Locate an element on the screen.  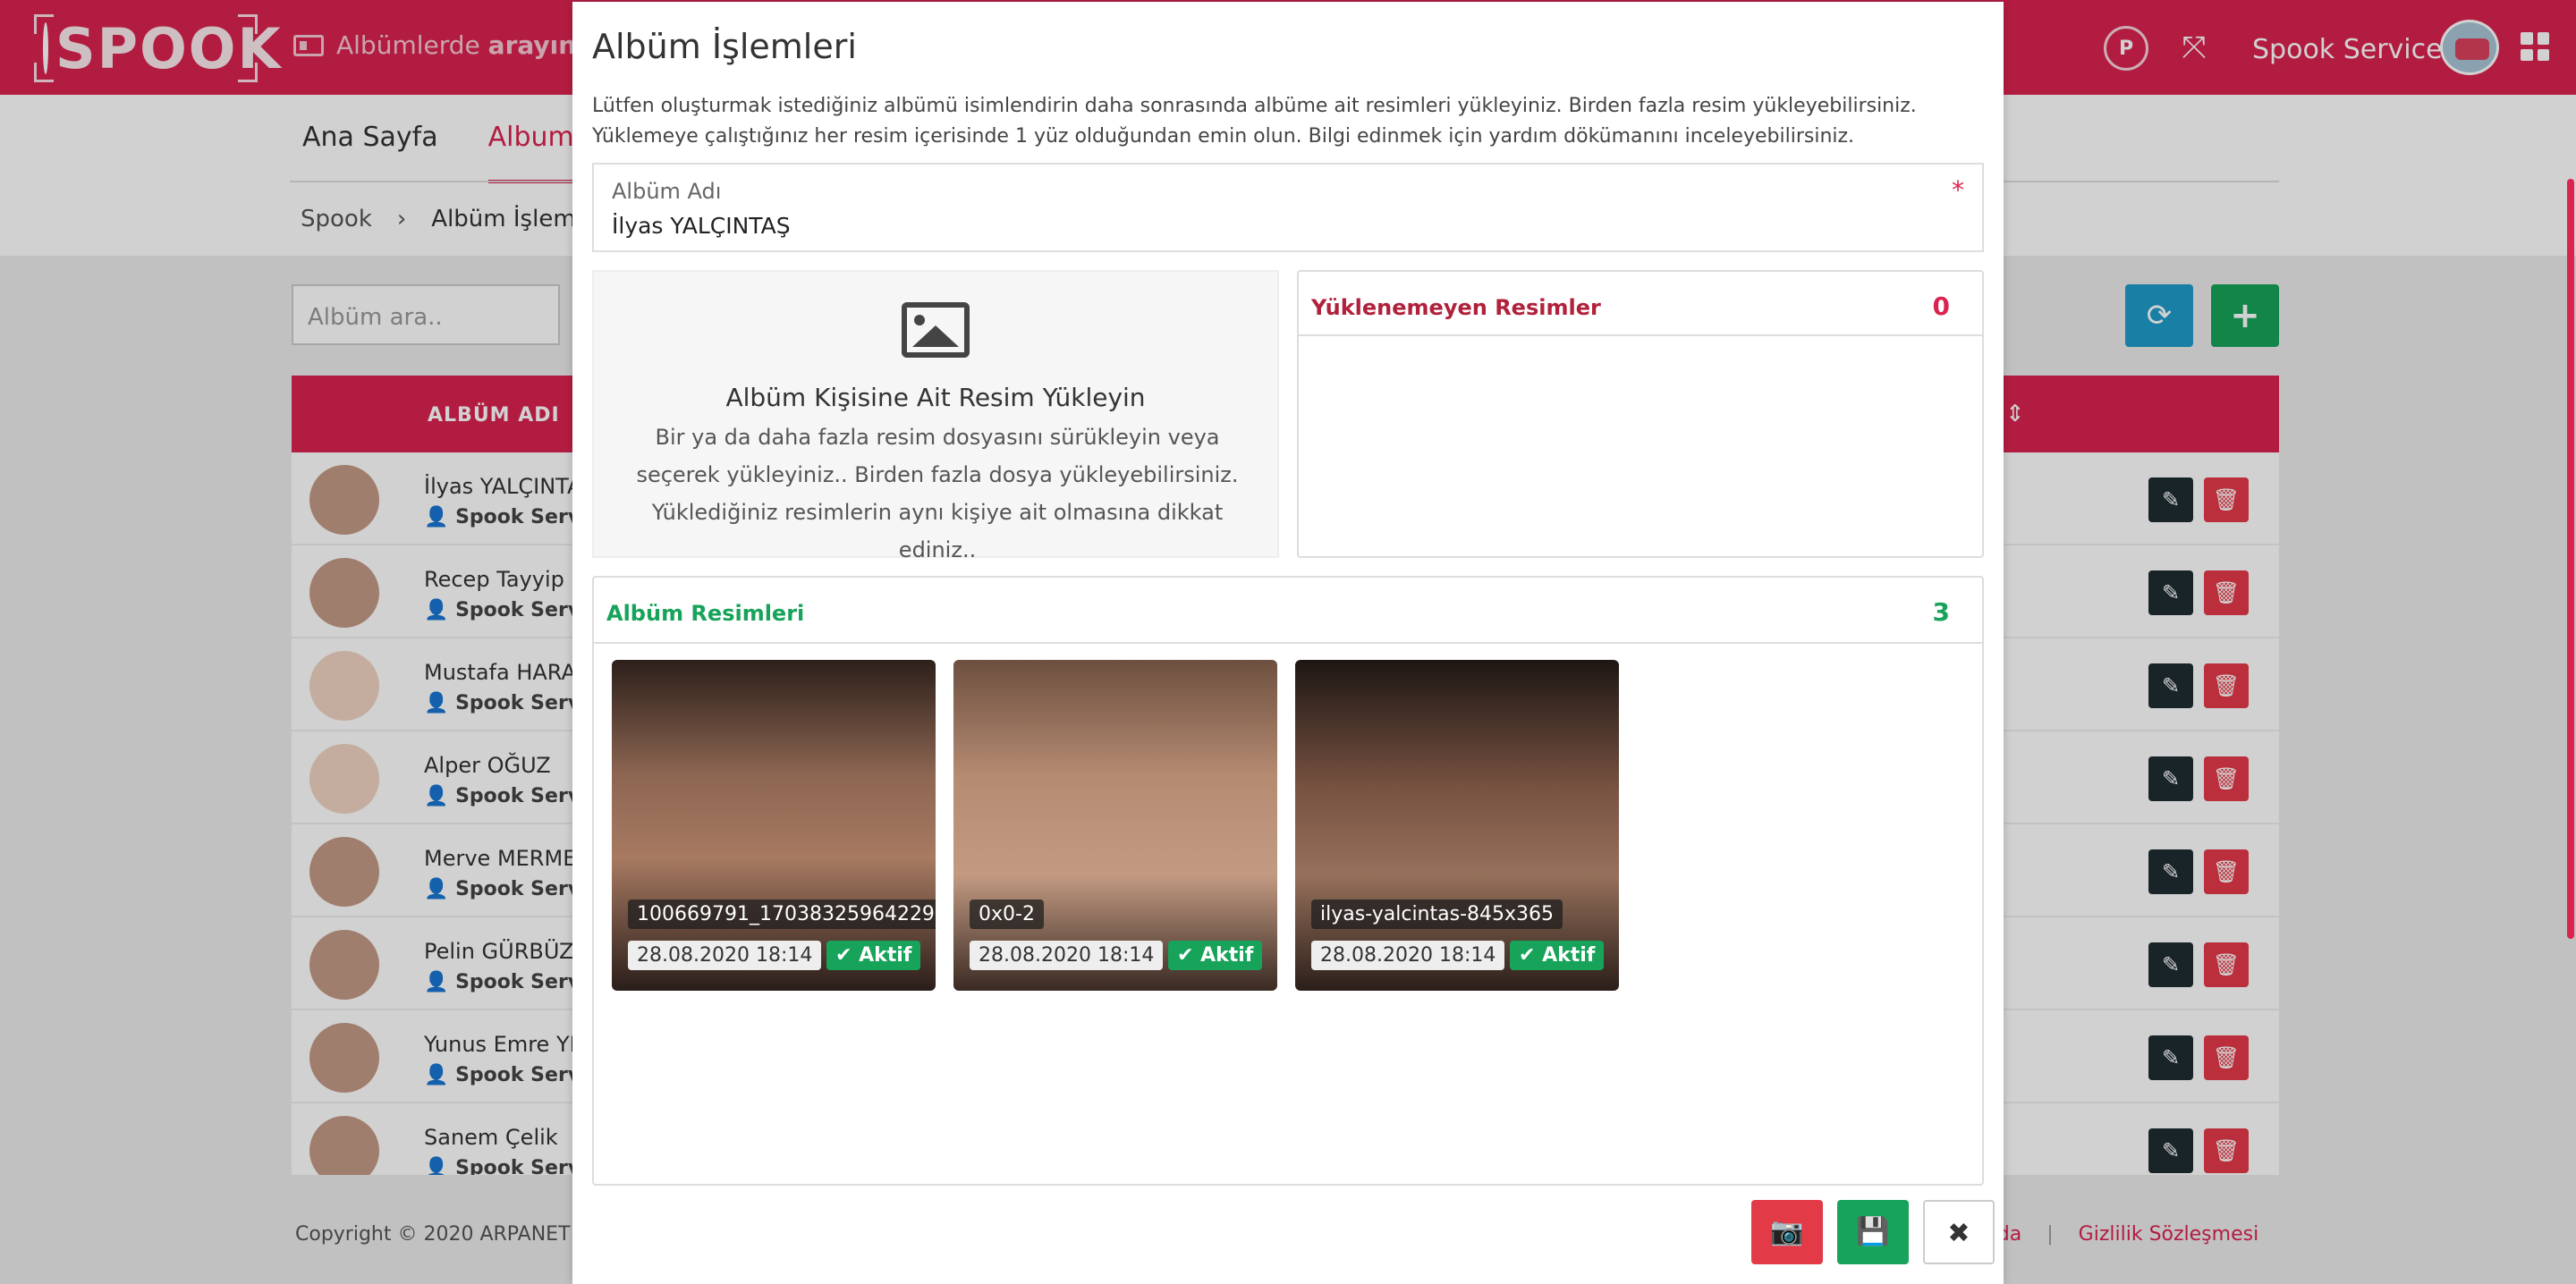
modal-actions: 📷 💾 ✖ is located at coordinates (1873, 1232).